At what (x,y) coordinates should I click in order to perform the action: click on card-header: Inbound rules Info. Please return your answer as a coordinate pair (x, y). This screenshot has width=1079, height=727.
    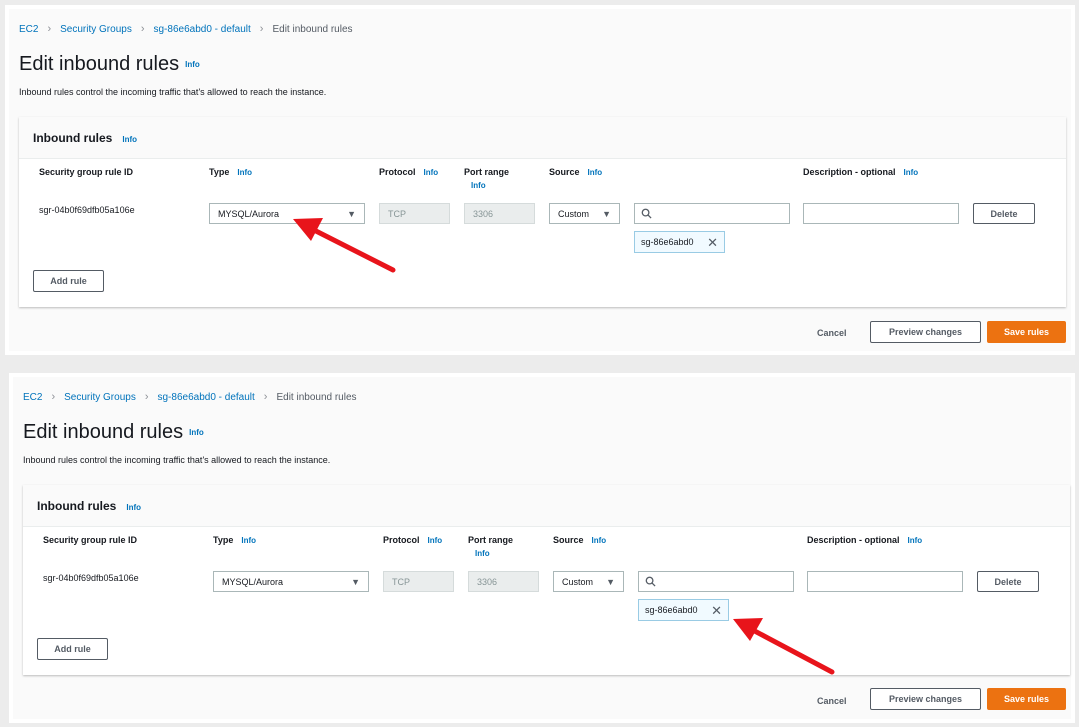
    Looking at the image, I should click on (546, 506).